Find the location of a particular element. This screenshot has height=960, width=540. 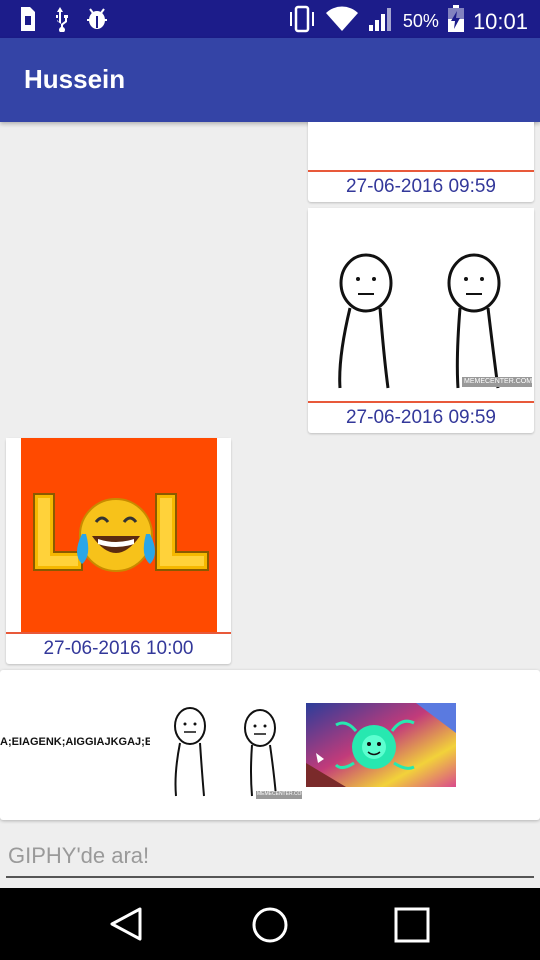

signal-icon is located at coordinates (381, 21).